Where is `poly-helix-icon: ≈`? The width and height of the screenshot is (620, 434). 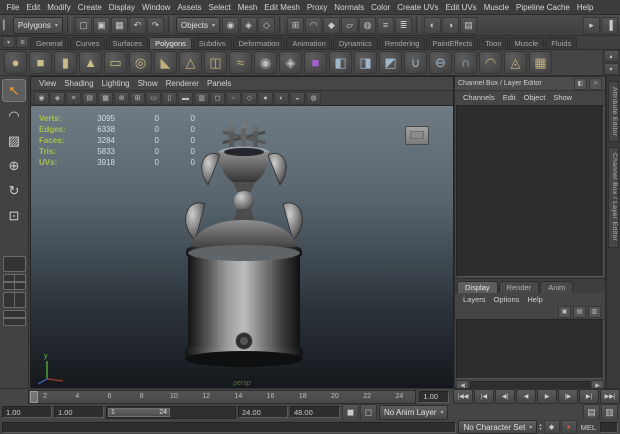
poly-helix-icon: ≈ is located at coordinates (240, 62).